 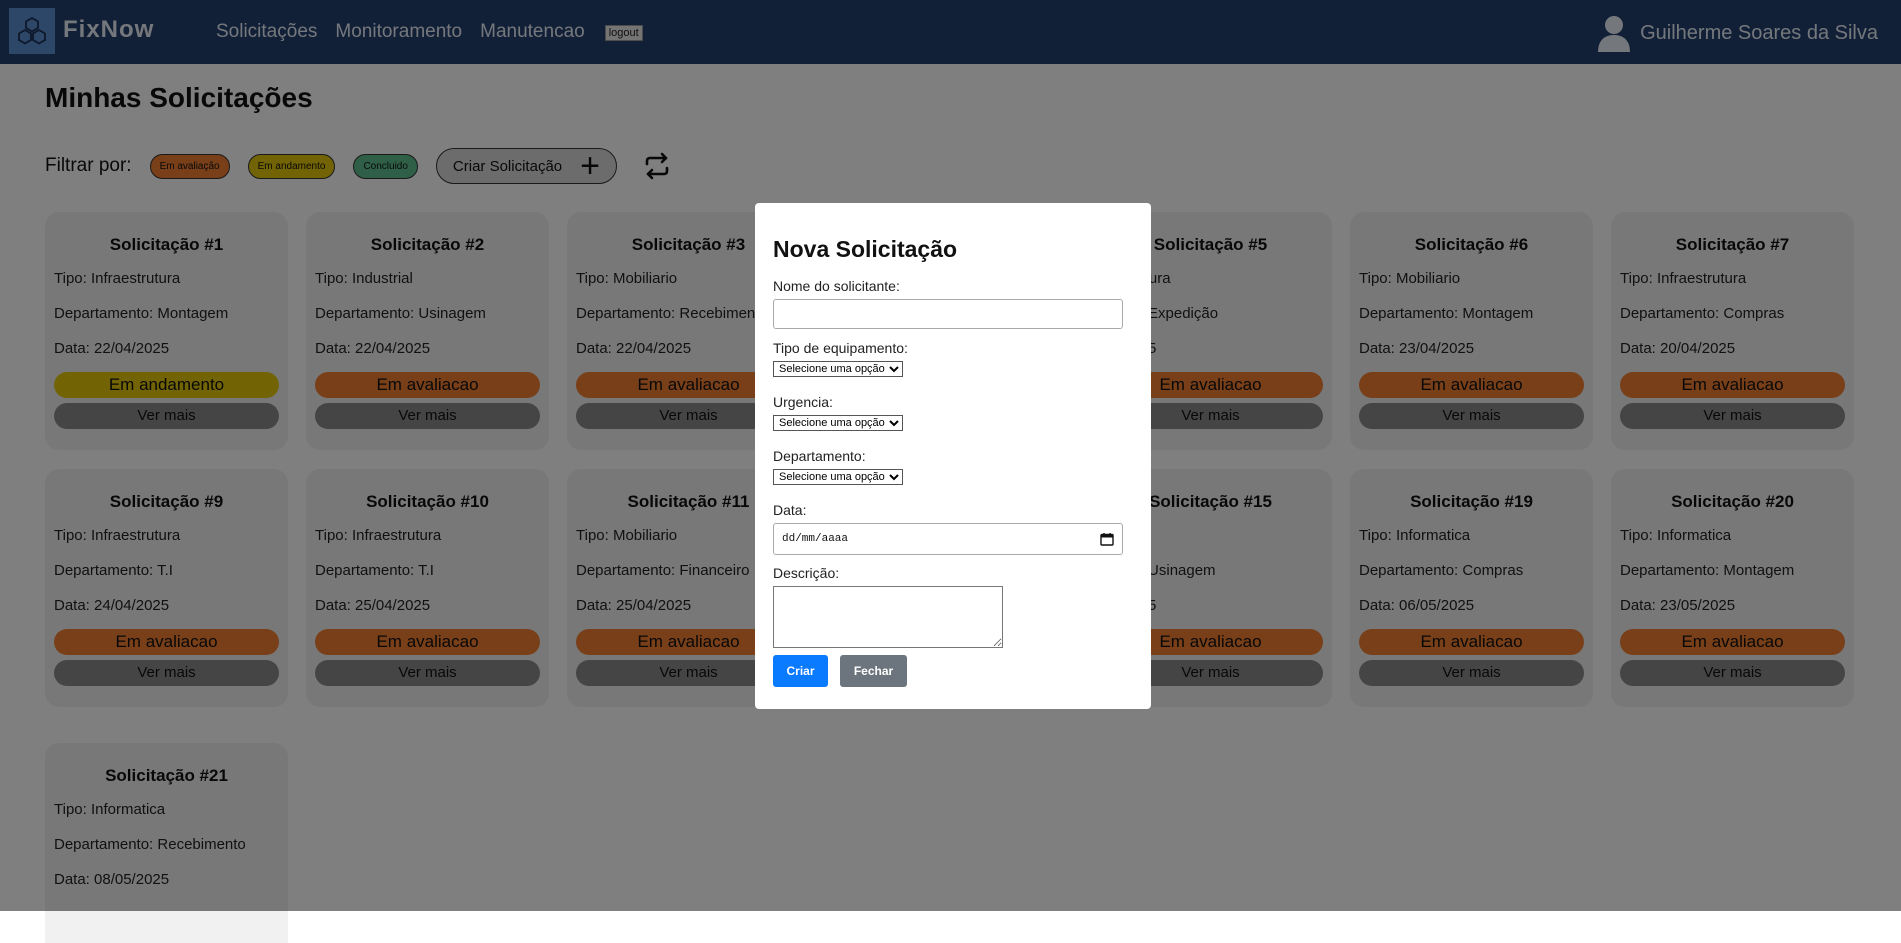 What do you see at coordinates (948, 539) in the screenshot?
I see `data-input: dd/mm/aaaa` at bounding box center [948, 539].